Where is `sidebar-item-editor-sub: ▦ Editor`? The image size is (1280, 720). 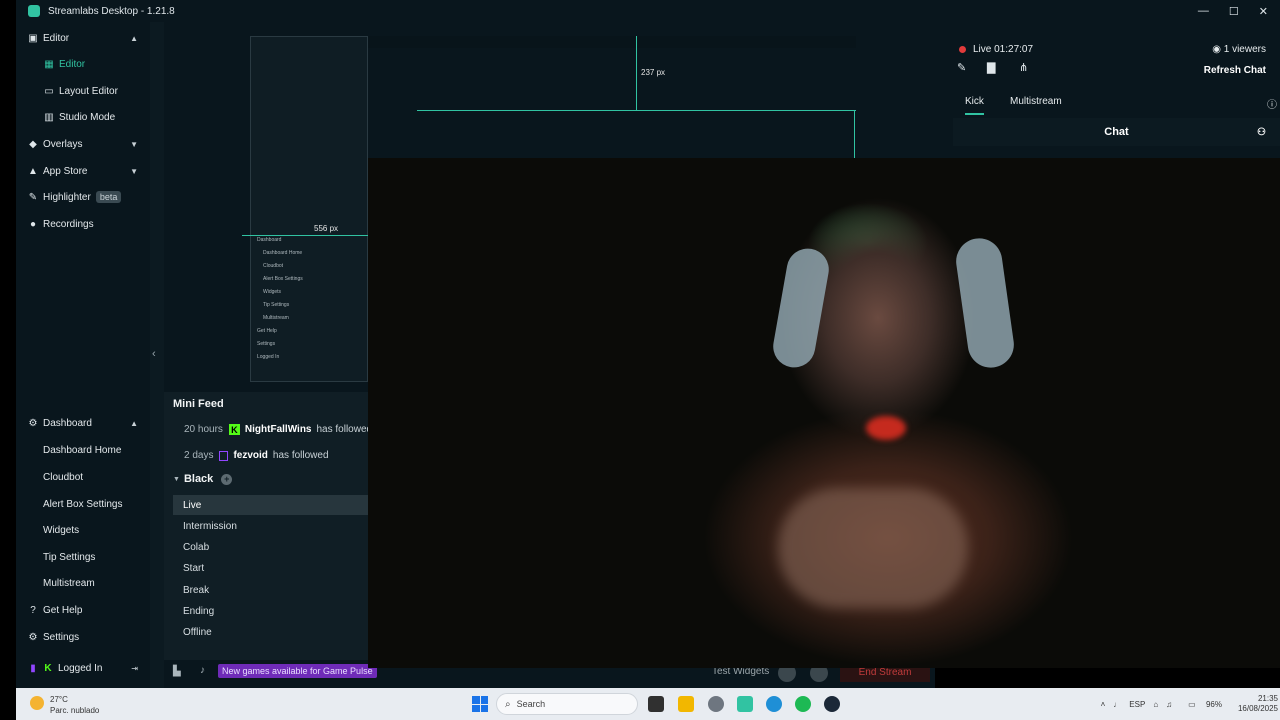
sidebar-item-editor-sub: ▦ Editor is located at coordinates (83, 64).